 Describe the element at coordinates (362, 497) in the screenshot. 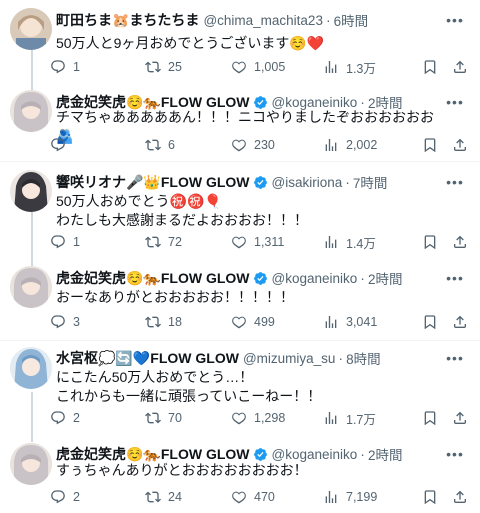

I see `views-count: 7,199` at that location.